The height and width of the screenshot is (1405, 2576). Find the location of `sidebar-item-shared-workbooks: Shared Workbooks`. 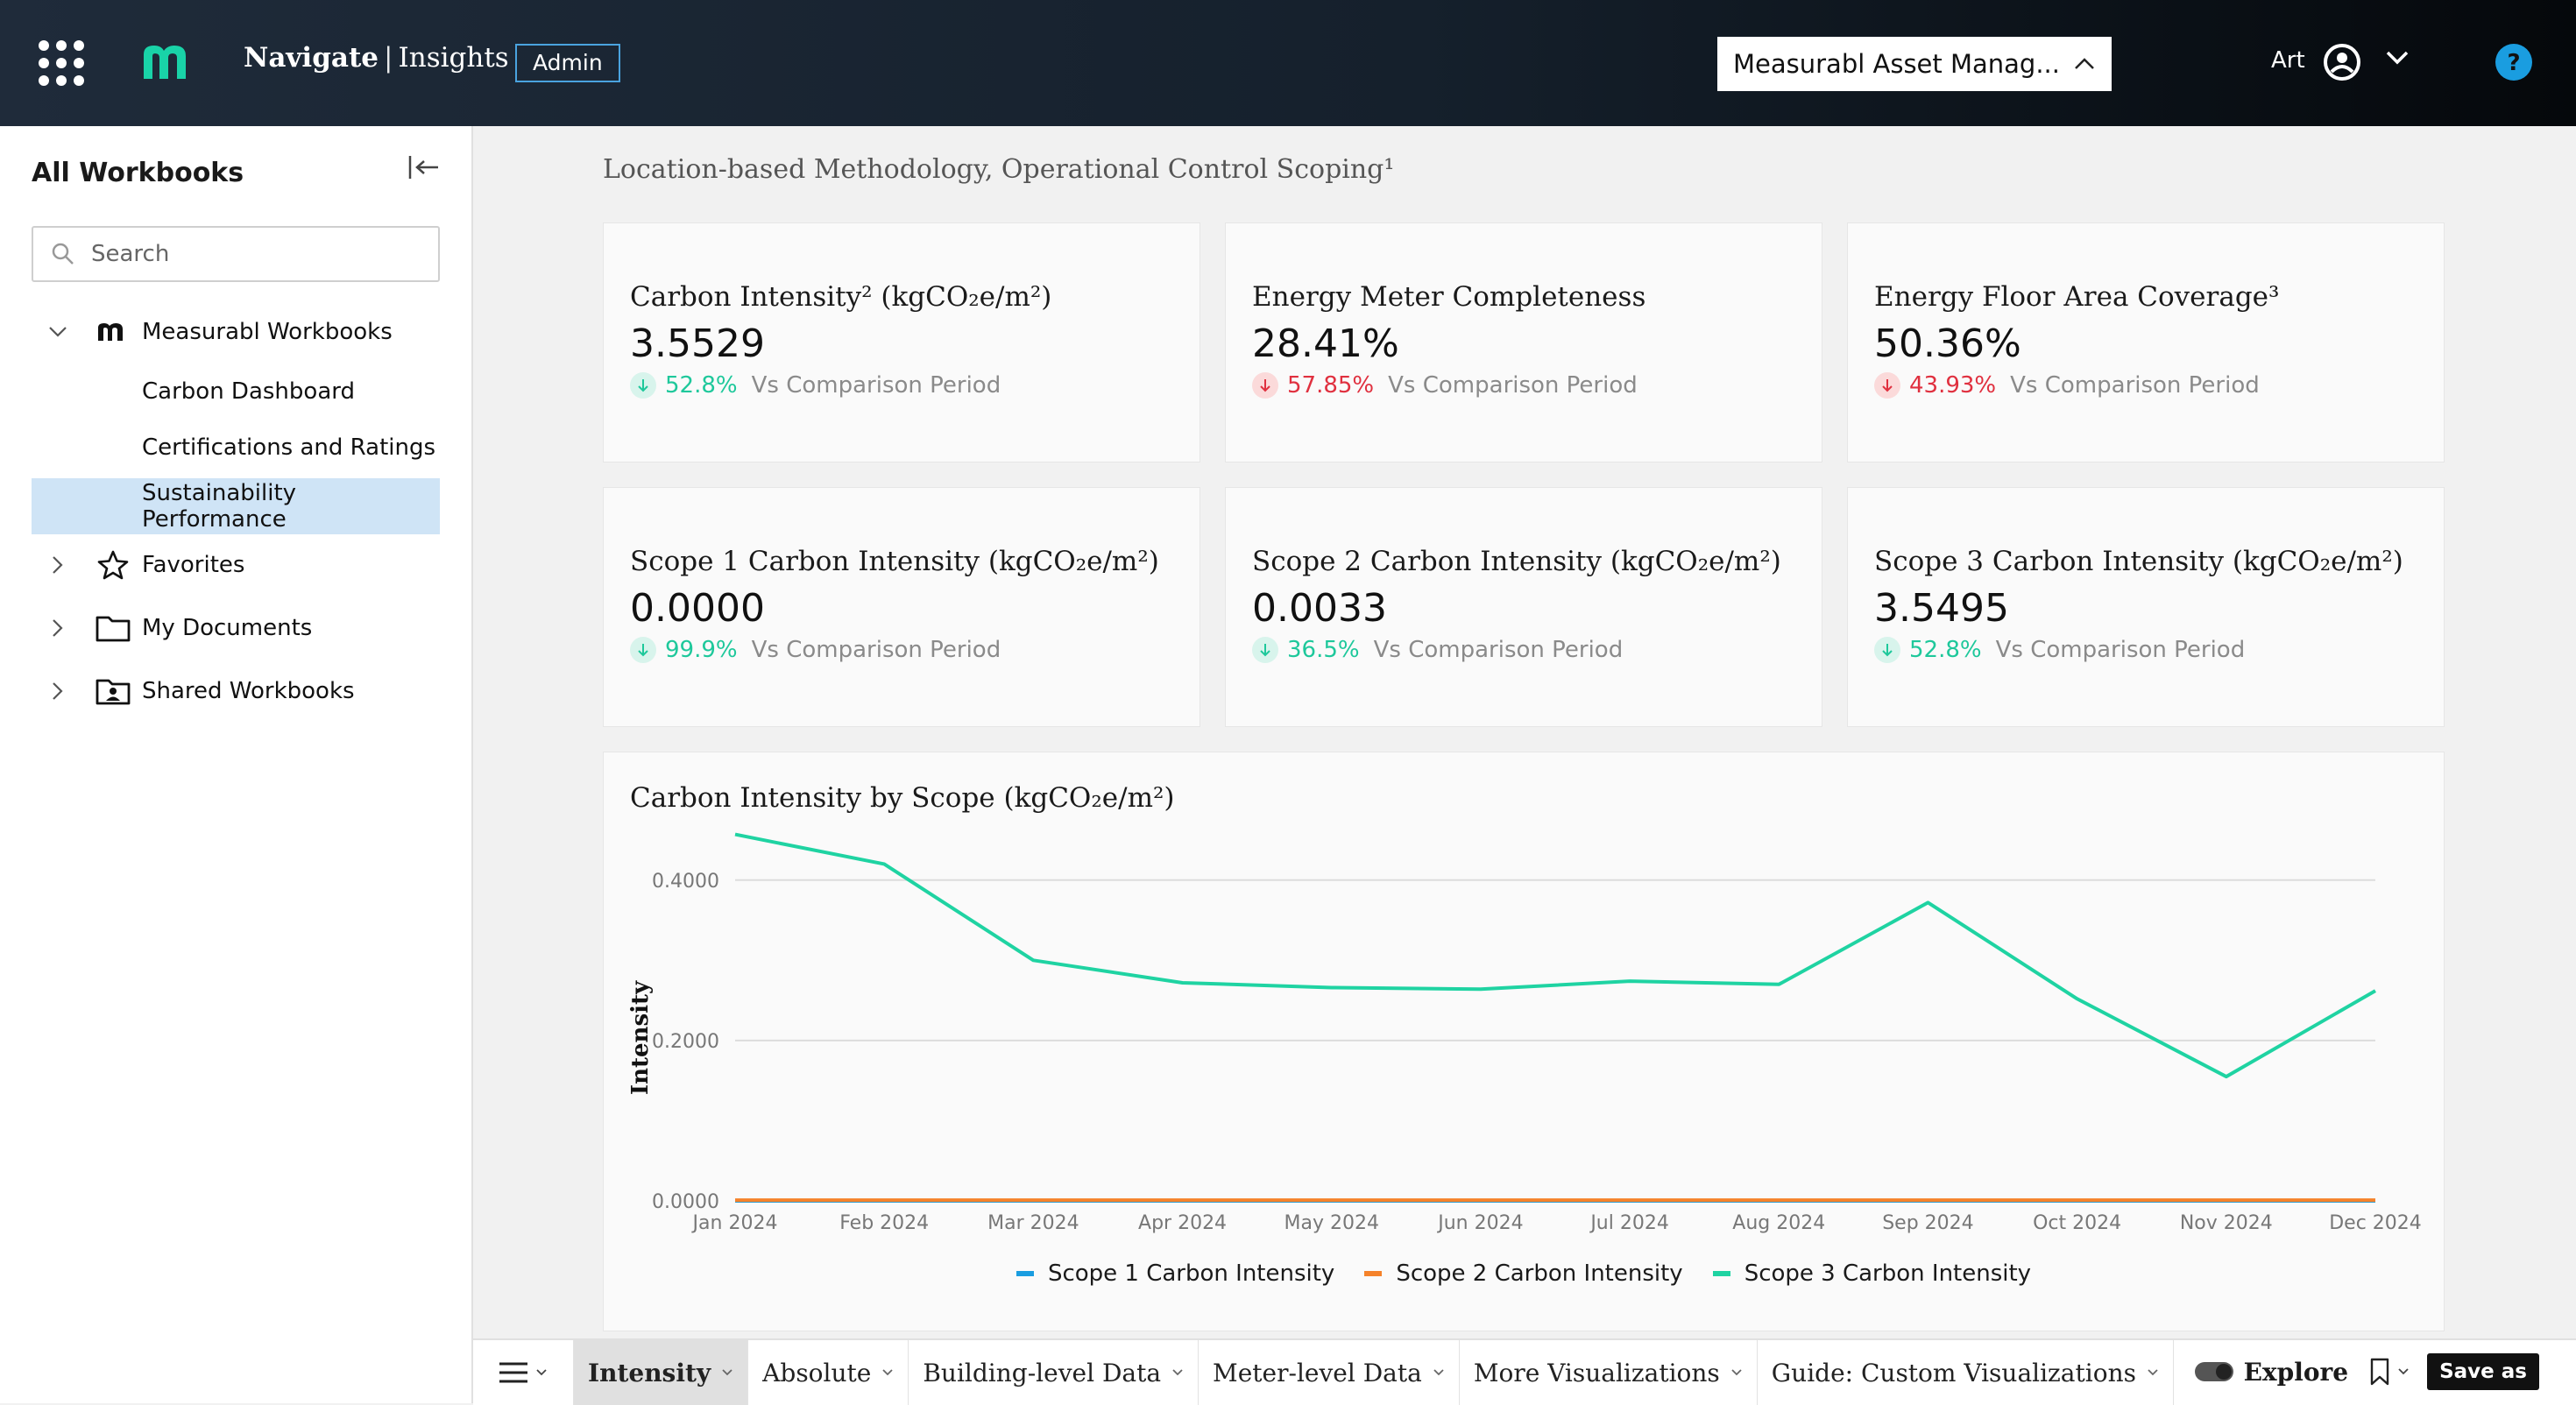

sidebar-item-shared-workbooks: Shared Workbooks is located at coordinates (236, 691).